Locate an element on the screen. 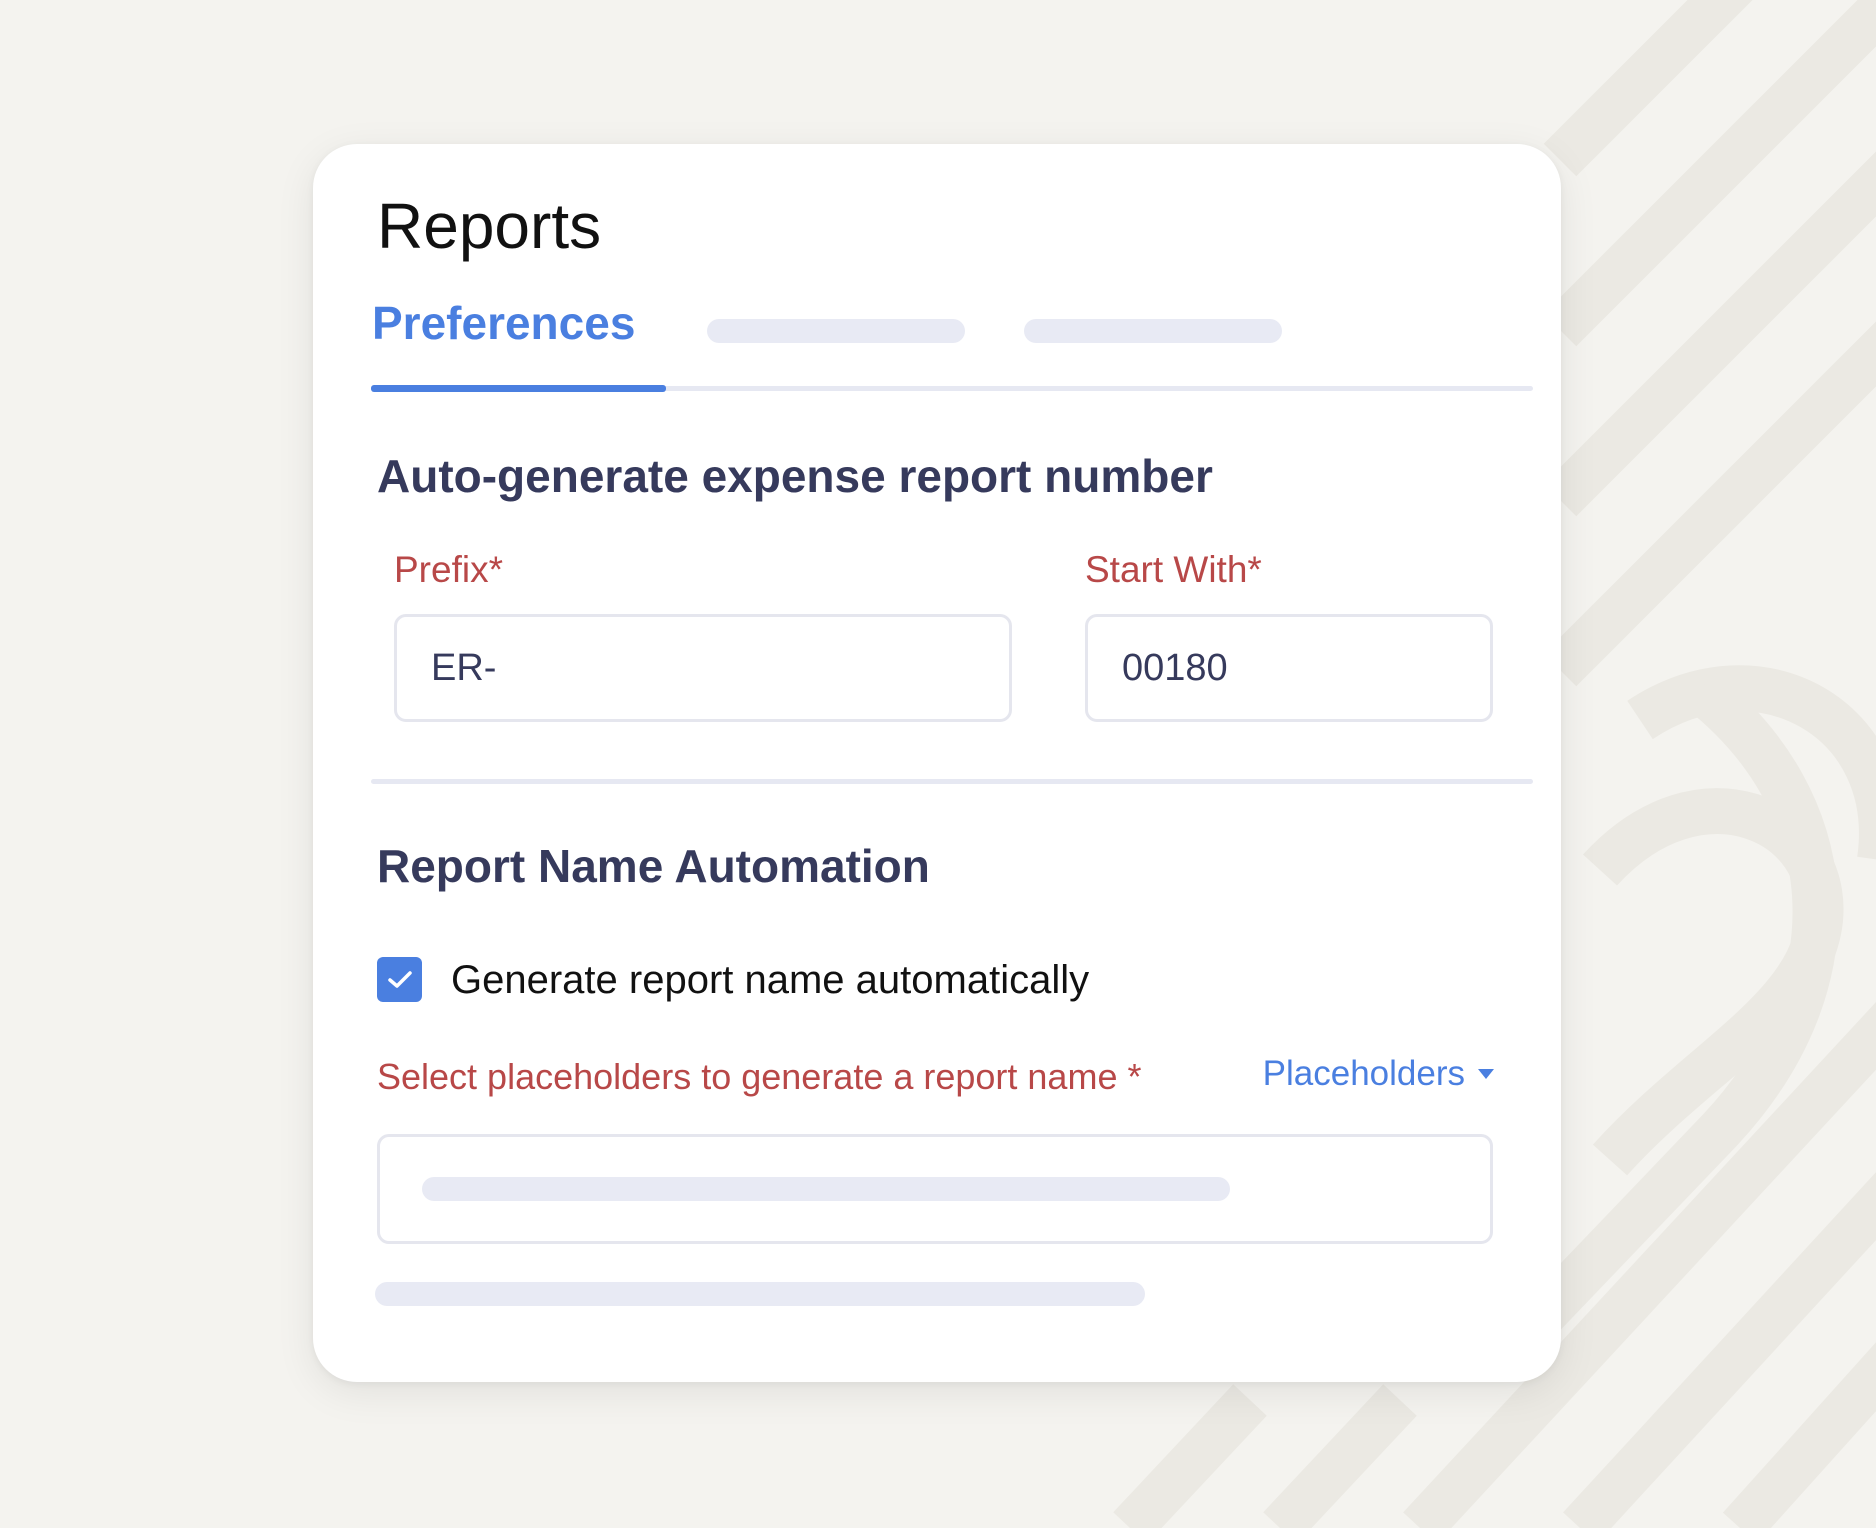 The height and width of the screenshot is (1528, 1876). placeholders-dropdown: Placeholders is located at coordinates (1379, 1074).